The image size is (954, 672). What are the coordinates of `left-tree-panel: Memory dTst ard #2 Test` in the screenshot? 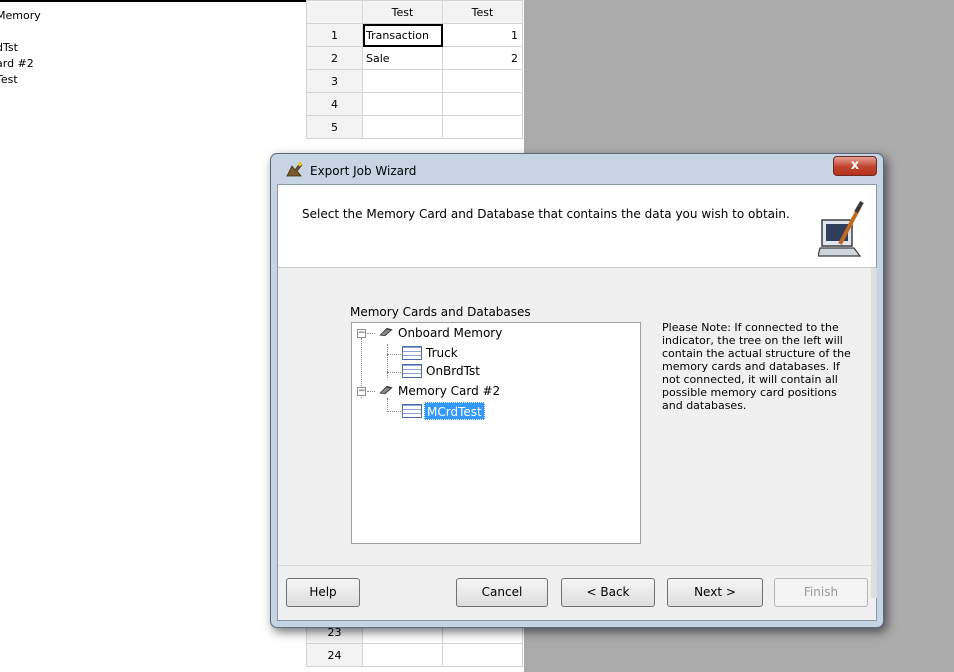 It's located at (150, 48).